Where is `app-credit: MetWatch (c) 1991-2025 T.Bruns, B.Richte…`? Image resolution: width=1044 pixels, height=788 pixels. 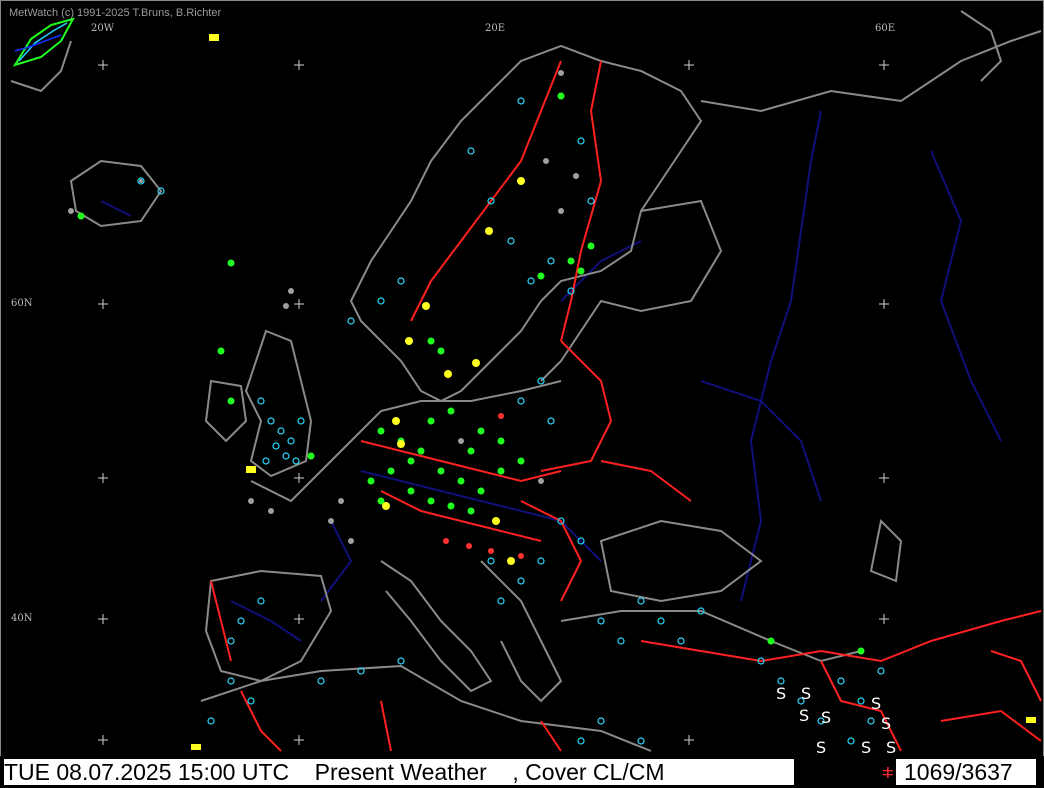 app-credit: MetWatch (c) 1991-2025 T.Bruns, B.Richte… is located at coordinates (115, 13).